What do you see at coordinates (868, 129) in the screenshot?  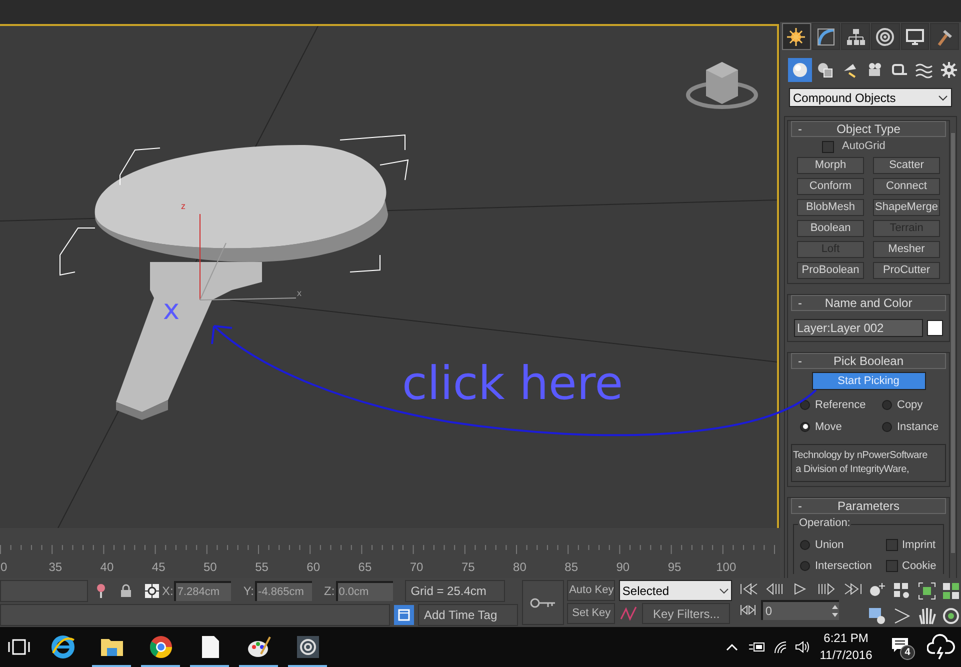 I see `rollout-header: - Object Type` at bounding box center [868, 129].